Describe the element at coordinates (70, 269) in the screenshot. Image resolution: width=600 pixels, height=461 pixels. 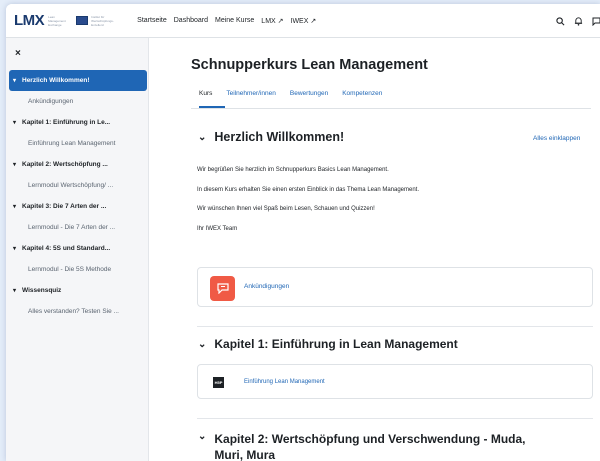
I see `sidebar-item-label: Lernmodul - Die 5S Methode` at that location.